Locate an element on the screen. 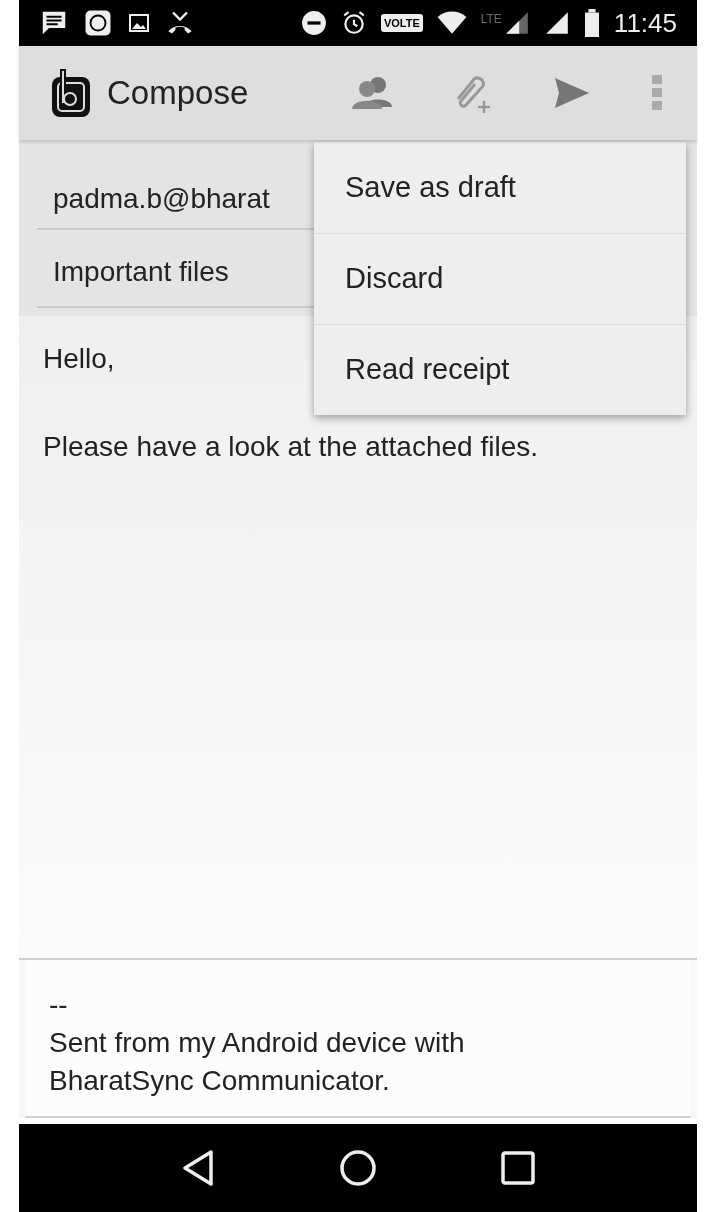  signature-text: -- is located at coordinates (59, 1005).